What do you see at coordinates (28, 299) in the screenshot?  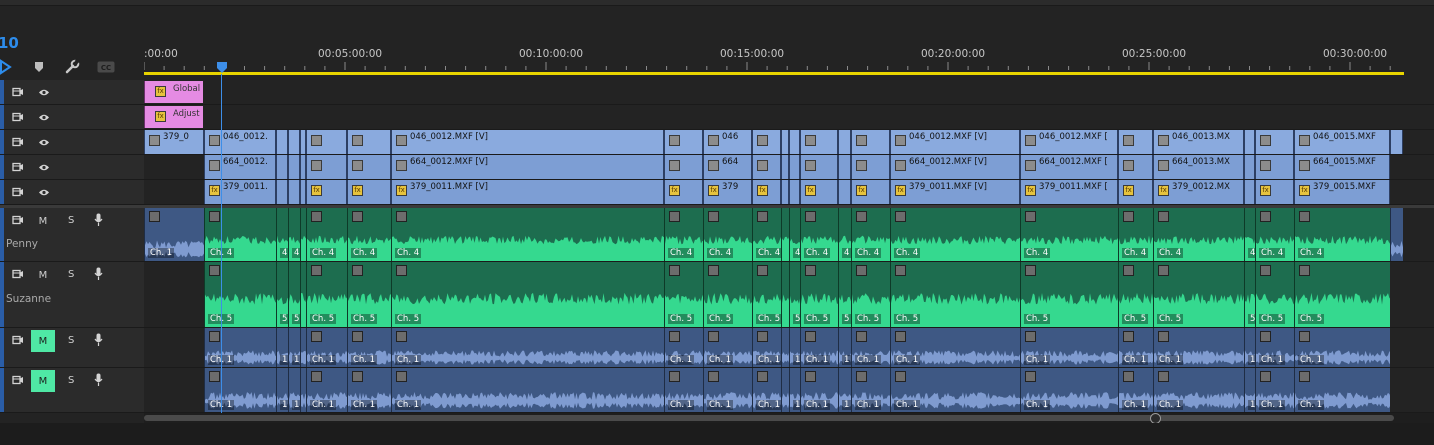 I see `track-name: Suzanne` at bounding box center [28, 299].